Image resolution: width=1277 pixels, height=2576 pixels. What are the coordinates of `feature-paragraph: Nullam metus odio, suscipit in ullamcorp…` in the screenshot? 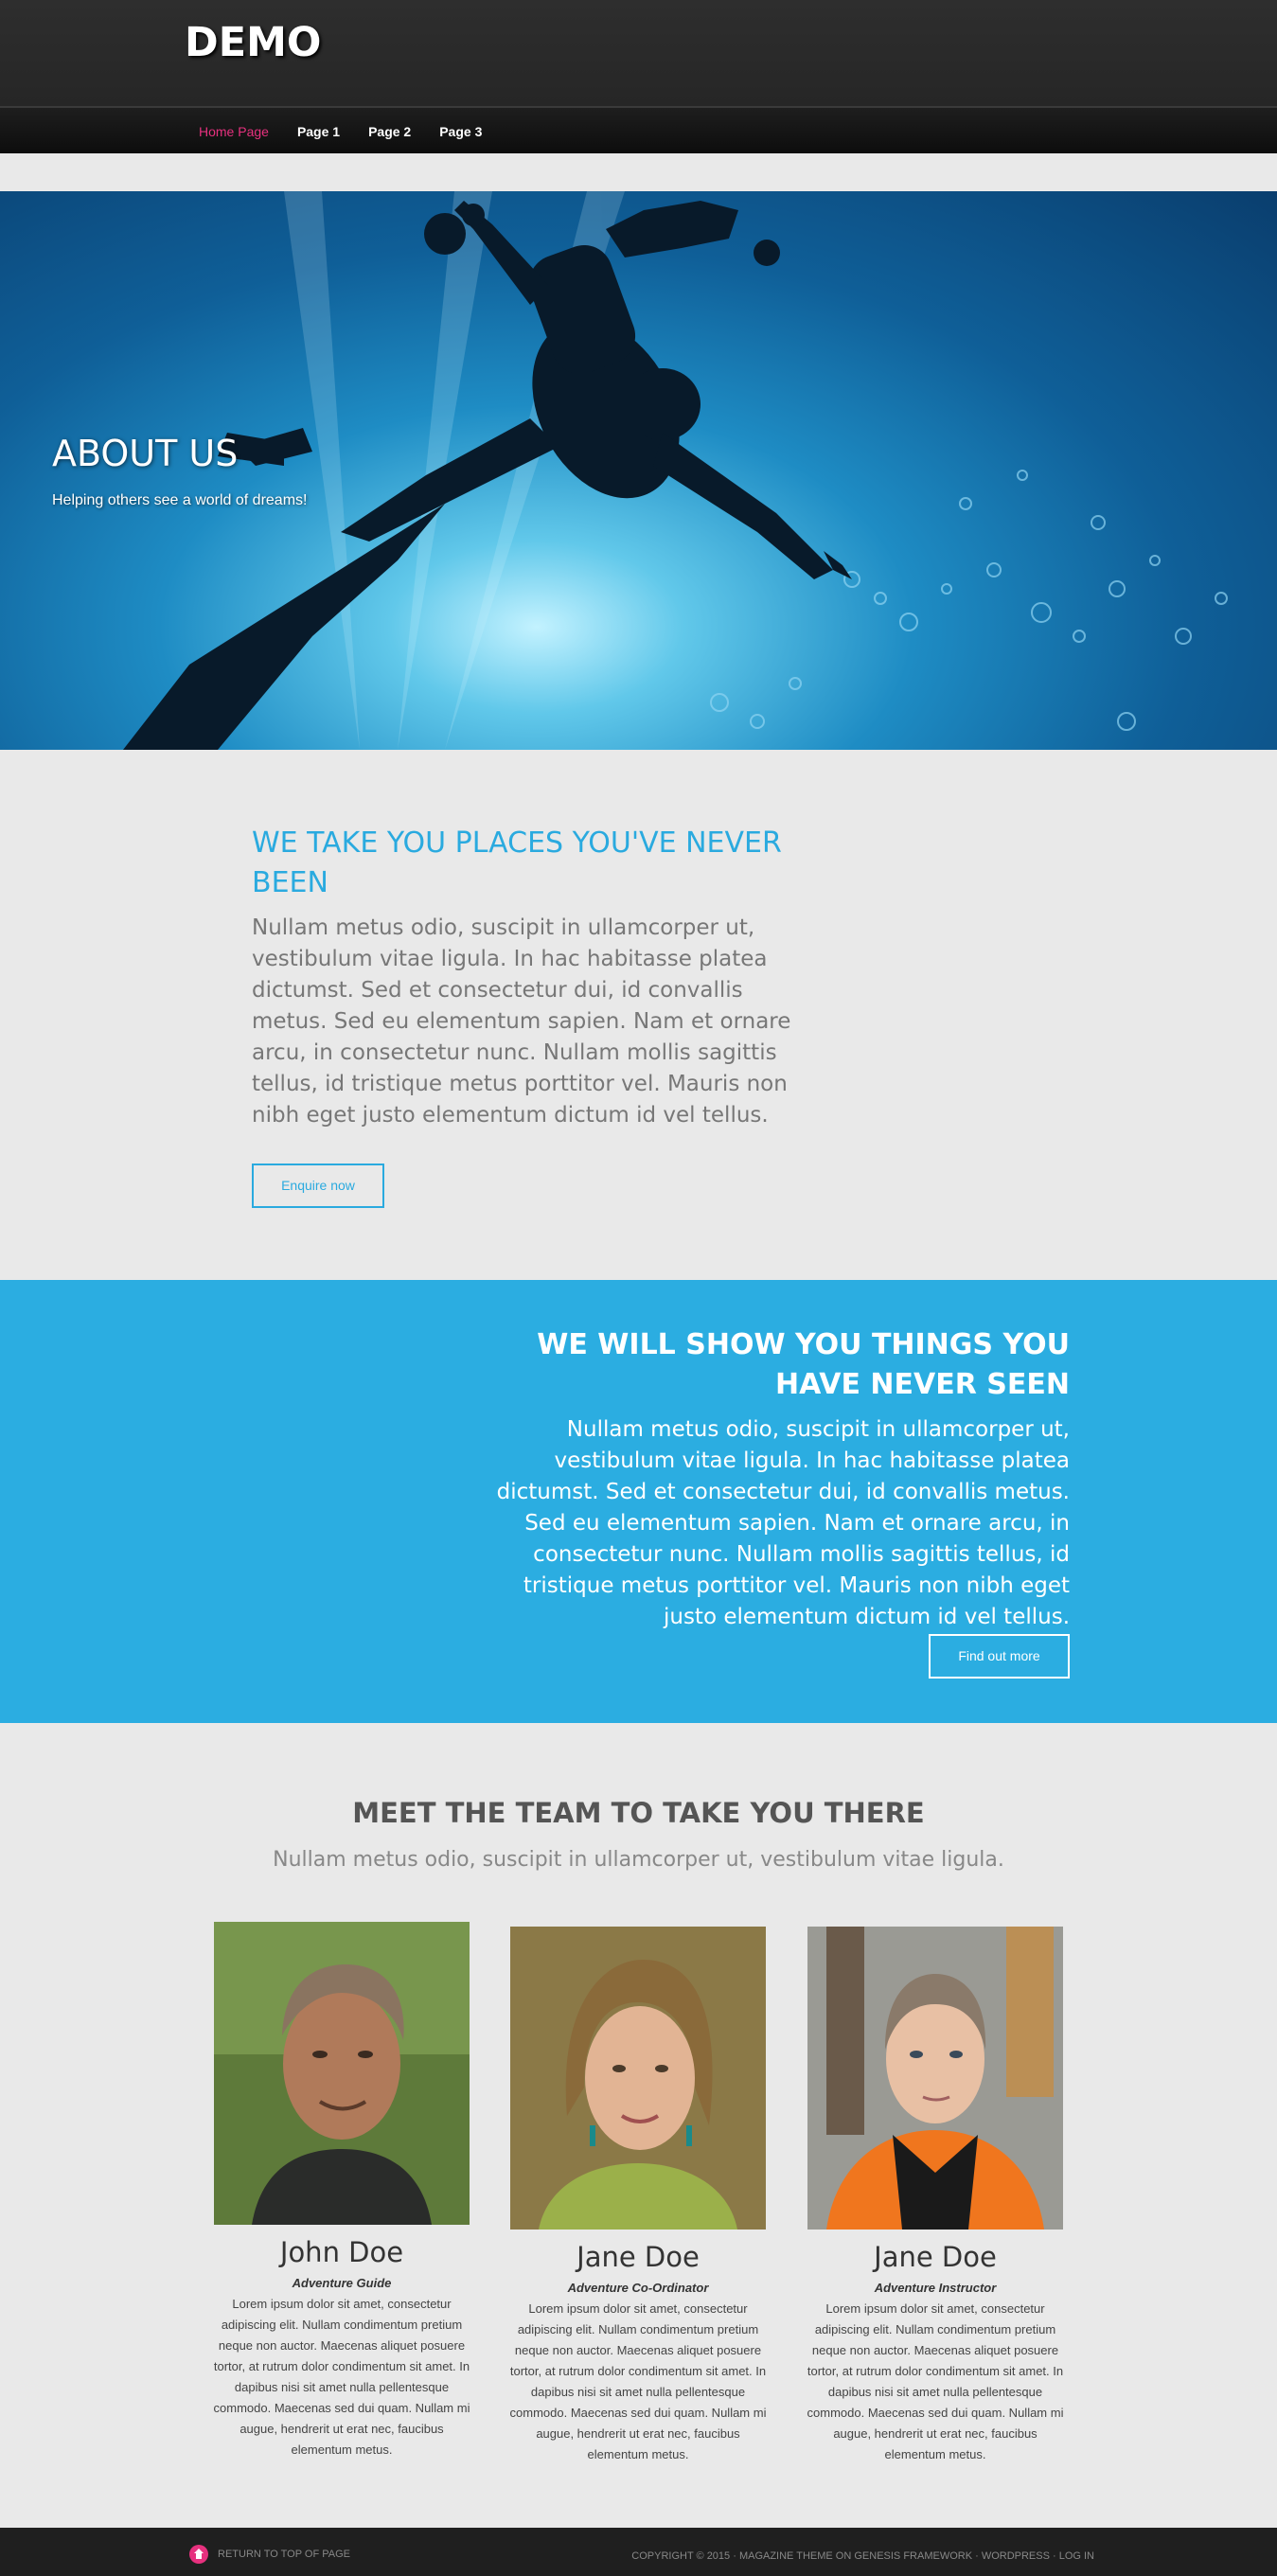 It's located at (783, 1523).